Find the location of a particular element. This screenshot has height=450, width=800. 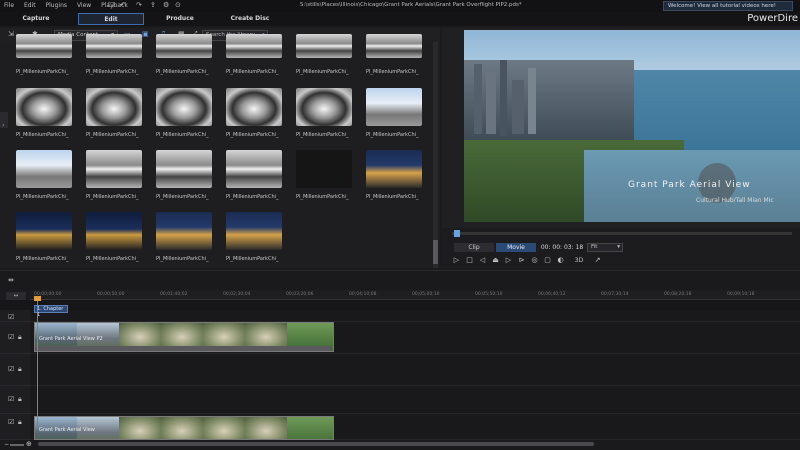

clip-mode-button: Clip is located at coordinates (474, 247).